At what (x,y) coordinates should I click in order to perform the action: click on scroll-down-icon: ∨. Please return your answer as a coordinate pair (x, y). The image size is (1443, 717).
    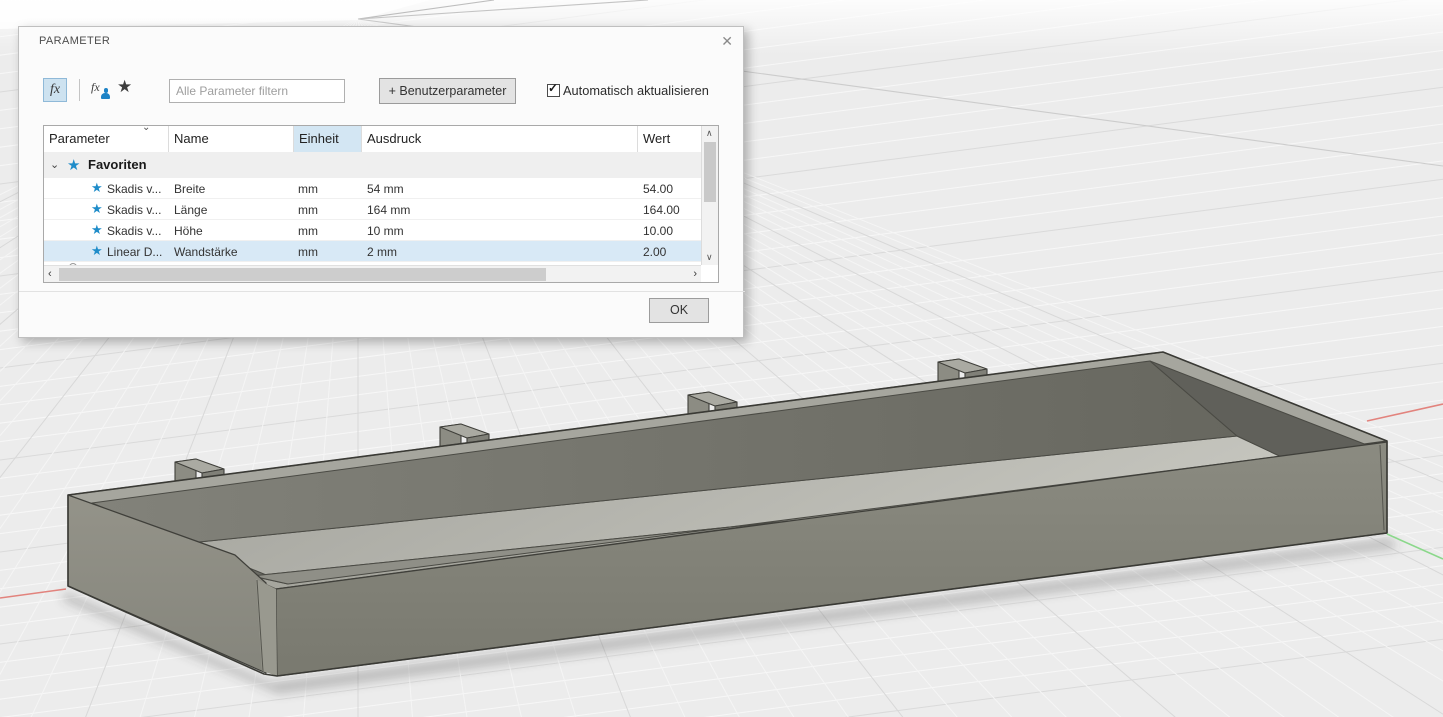
    Looking at the image, I should click on (709, 257).